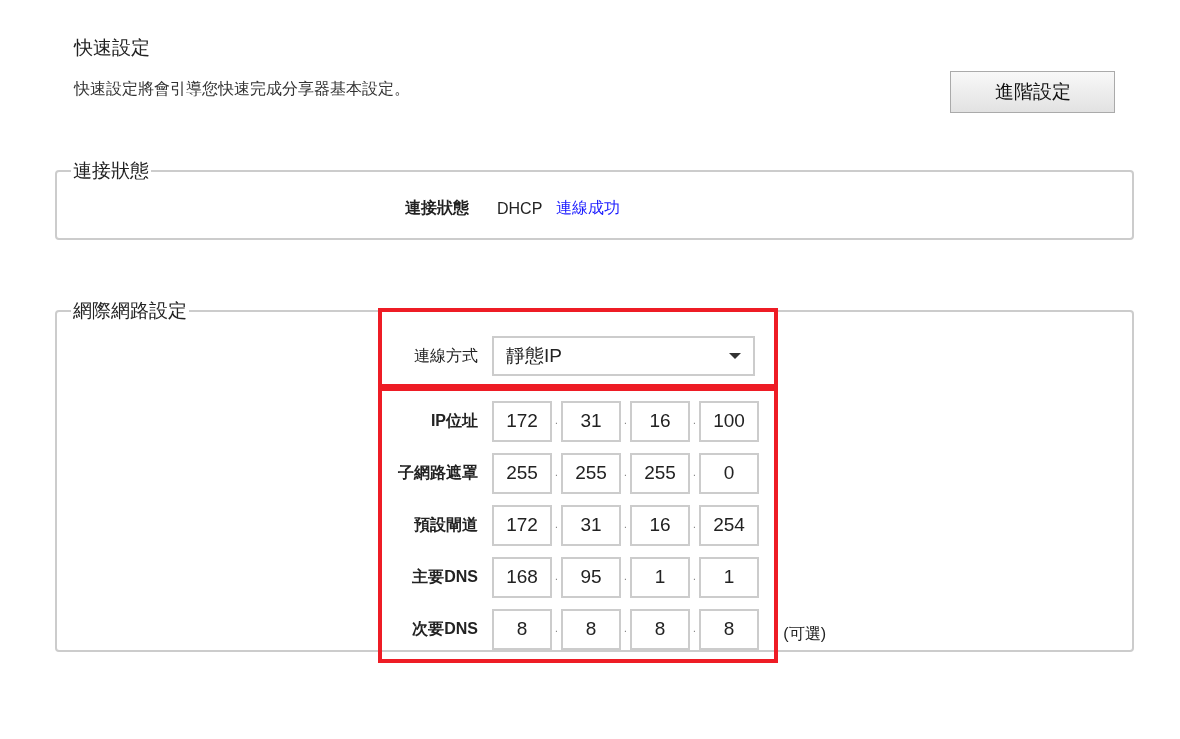 This screenshot has width=1180, height=739. What do you see at coordinates (445, 524) in the screenshot?
I see `field-label: 預設閘道` at bounding box center [445, 524].